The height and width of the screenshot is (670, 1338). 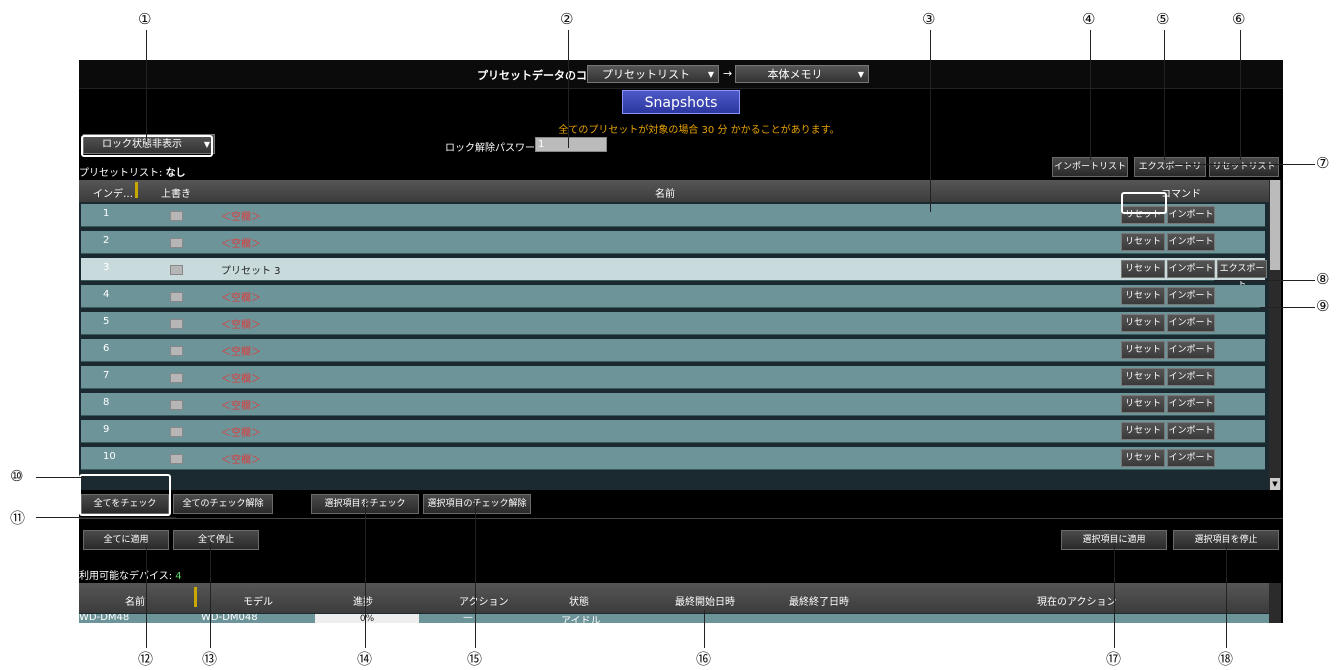 What do you see at coordinates (135, 600) in the screenshot?
I see `column-header-device-name: 名前` at bounding box center [135, 600].